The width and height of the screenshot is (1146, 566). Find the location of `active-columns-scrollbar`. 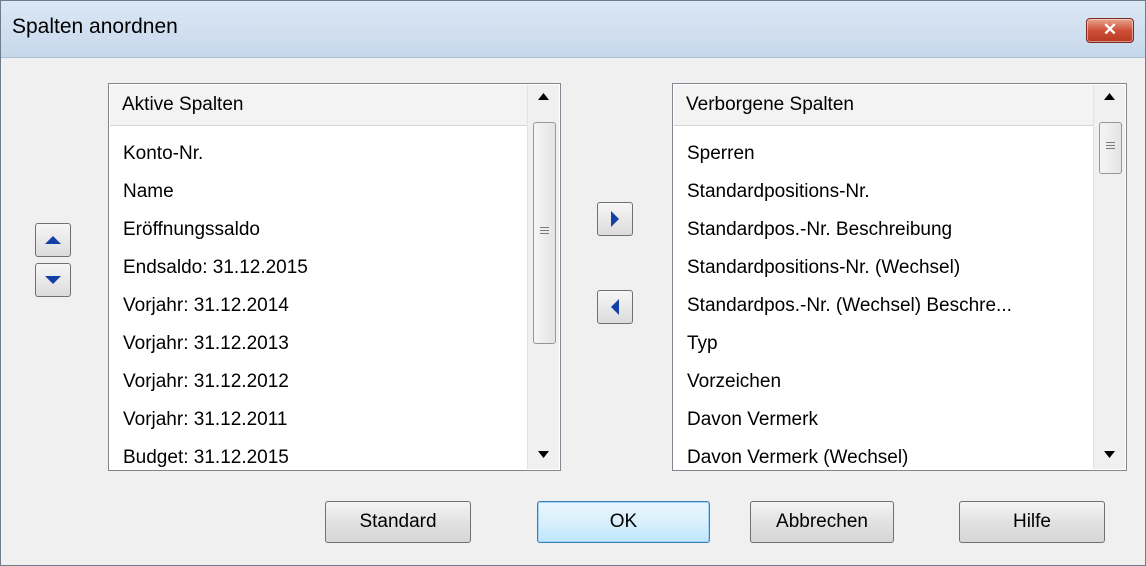

active-columns-scrollbar is located at coordinates (543, 277).